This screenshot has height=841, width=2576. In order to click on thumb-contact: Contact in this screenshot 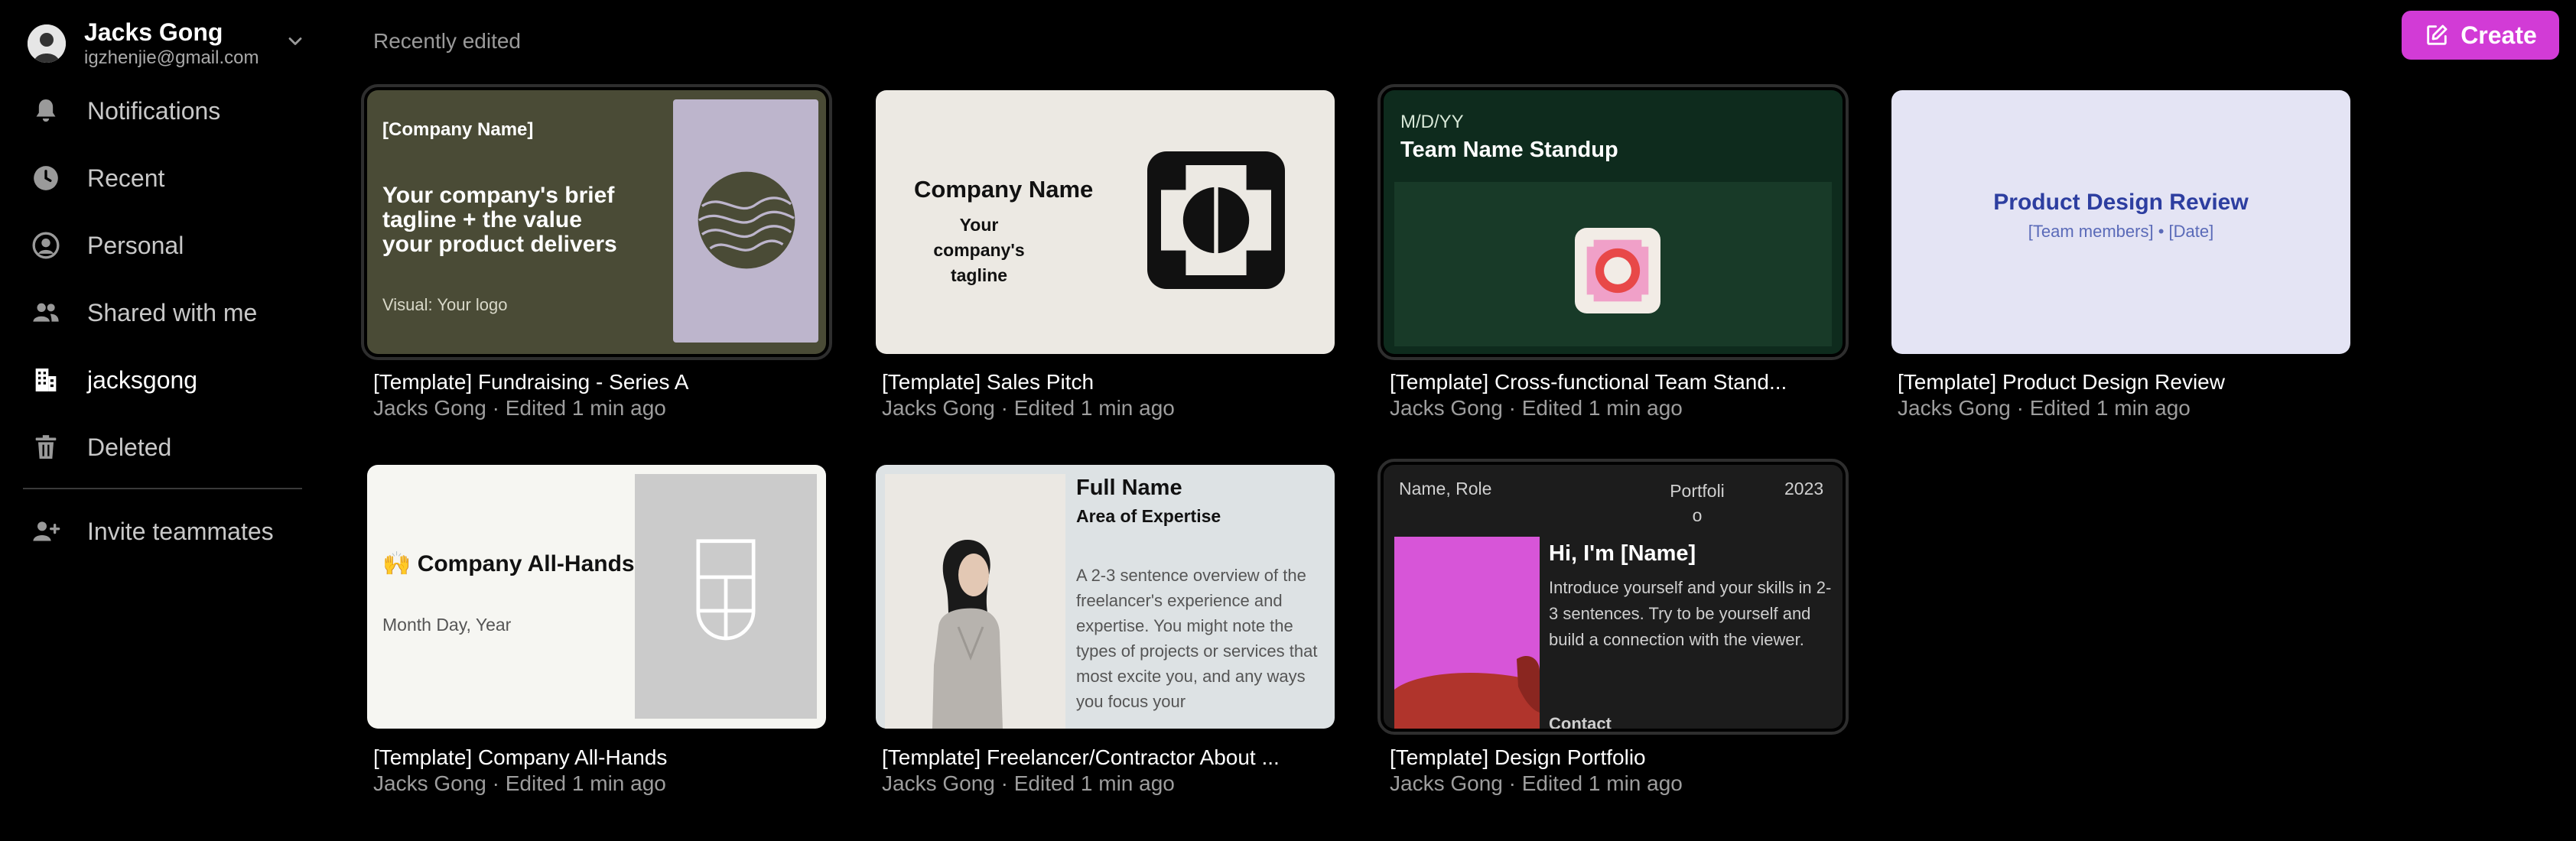, I will do `click(1580, 721)`.